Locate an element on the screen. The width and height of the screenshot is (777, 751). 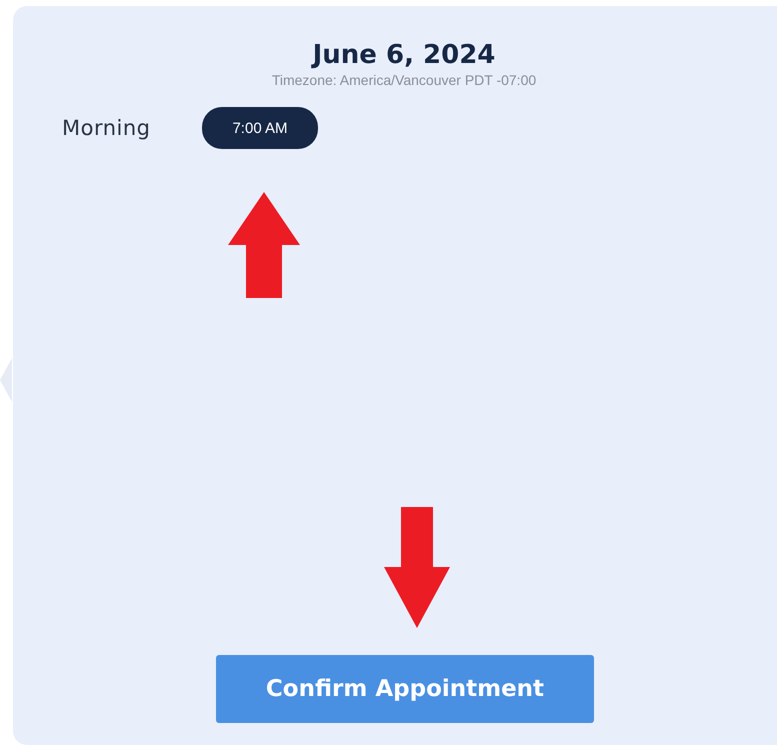
timezone-label: Timezone: America/Vancouver PDT -07:00 is located at coordinates (404, 80).